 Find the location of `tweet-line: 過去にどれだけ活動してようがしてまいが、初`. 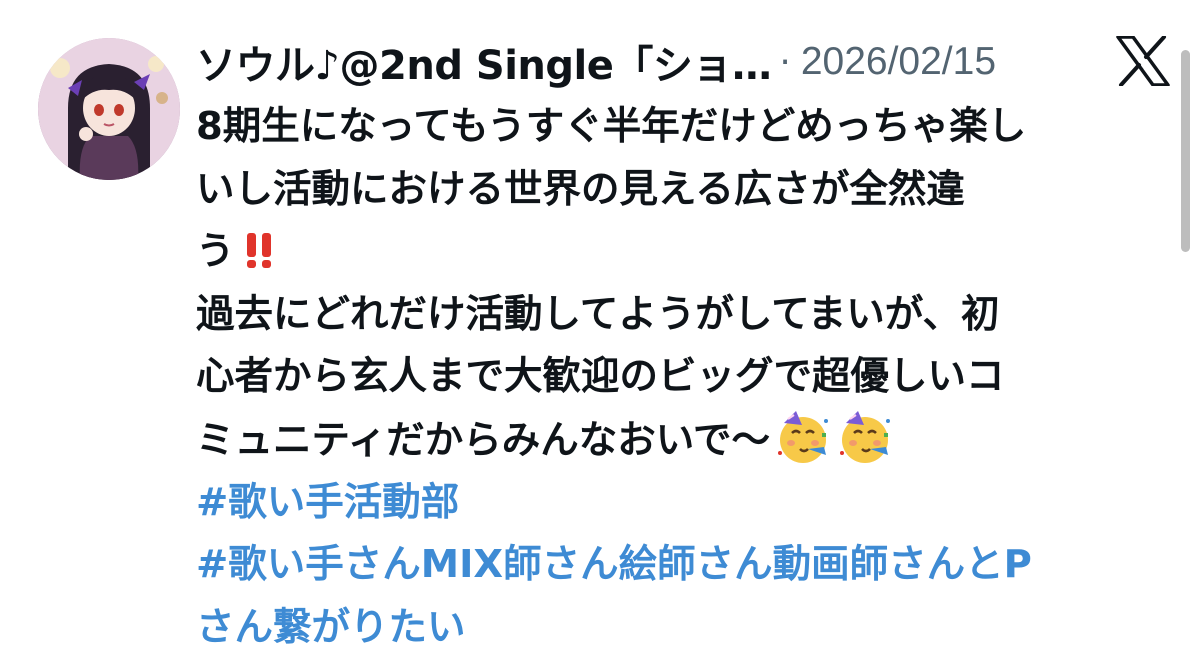

tweet-line: 過去にどれだけ活動してようがしてまいが、初 is located at coordinates (598, 314).